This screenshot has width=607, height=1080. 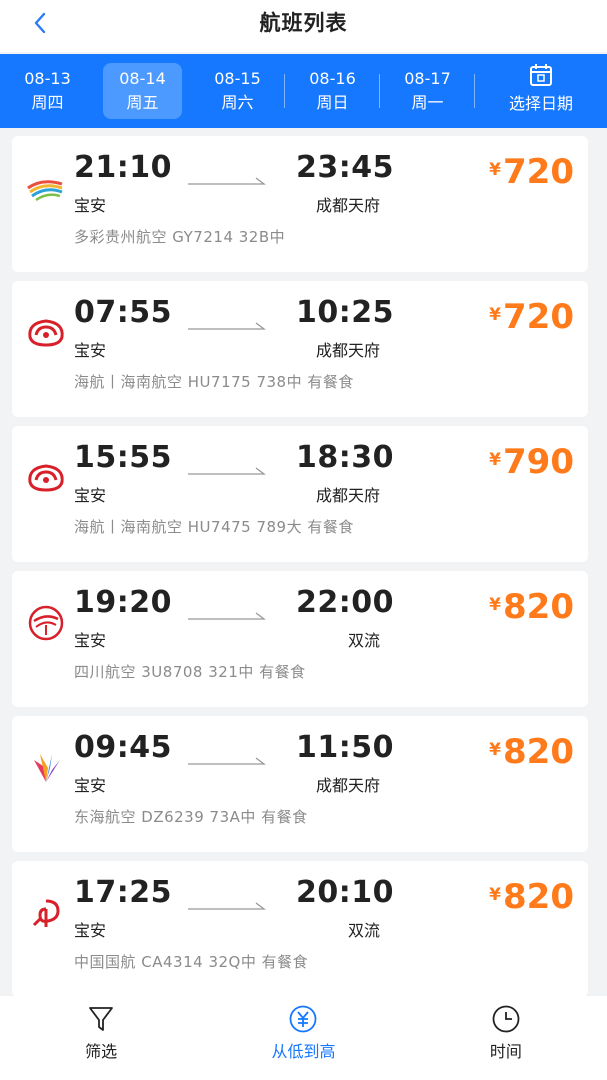 I want to click on filter-icon, so click(x=101, y=1019).